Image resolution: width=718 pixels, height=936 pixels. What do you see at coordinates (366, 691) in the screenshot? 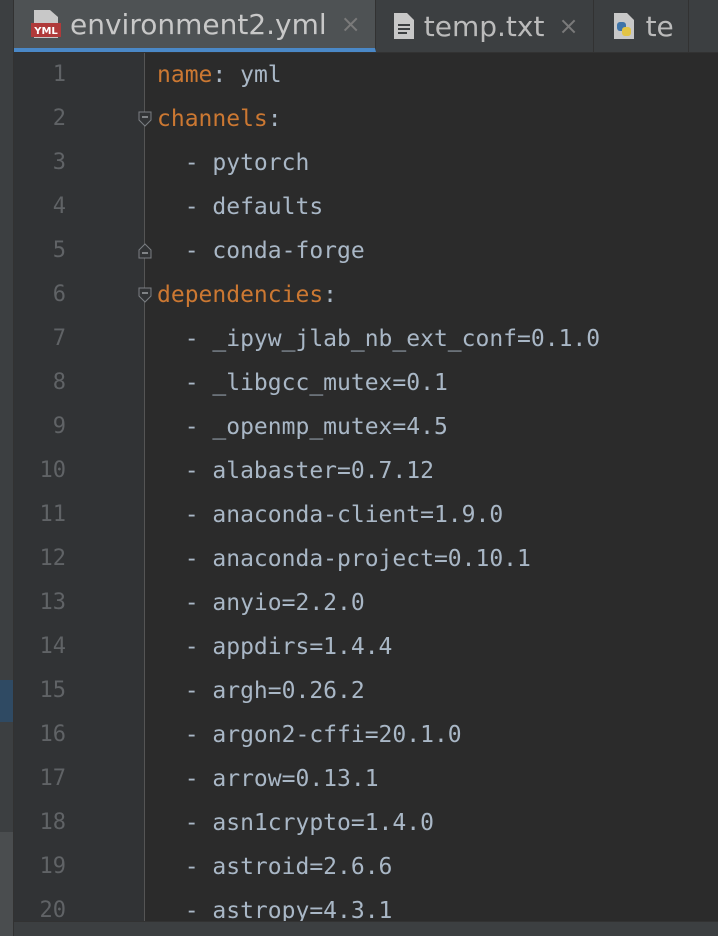
I see `code-line: 15 - argh=0.26.2` at bounding box center [366, 691].